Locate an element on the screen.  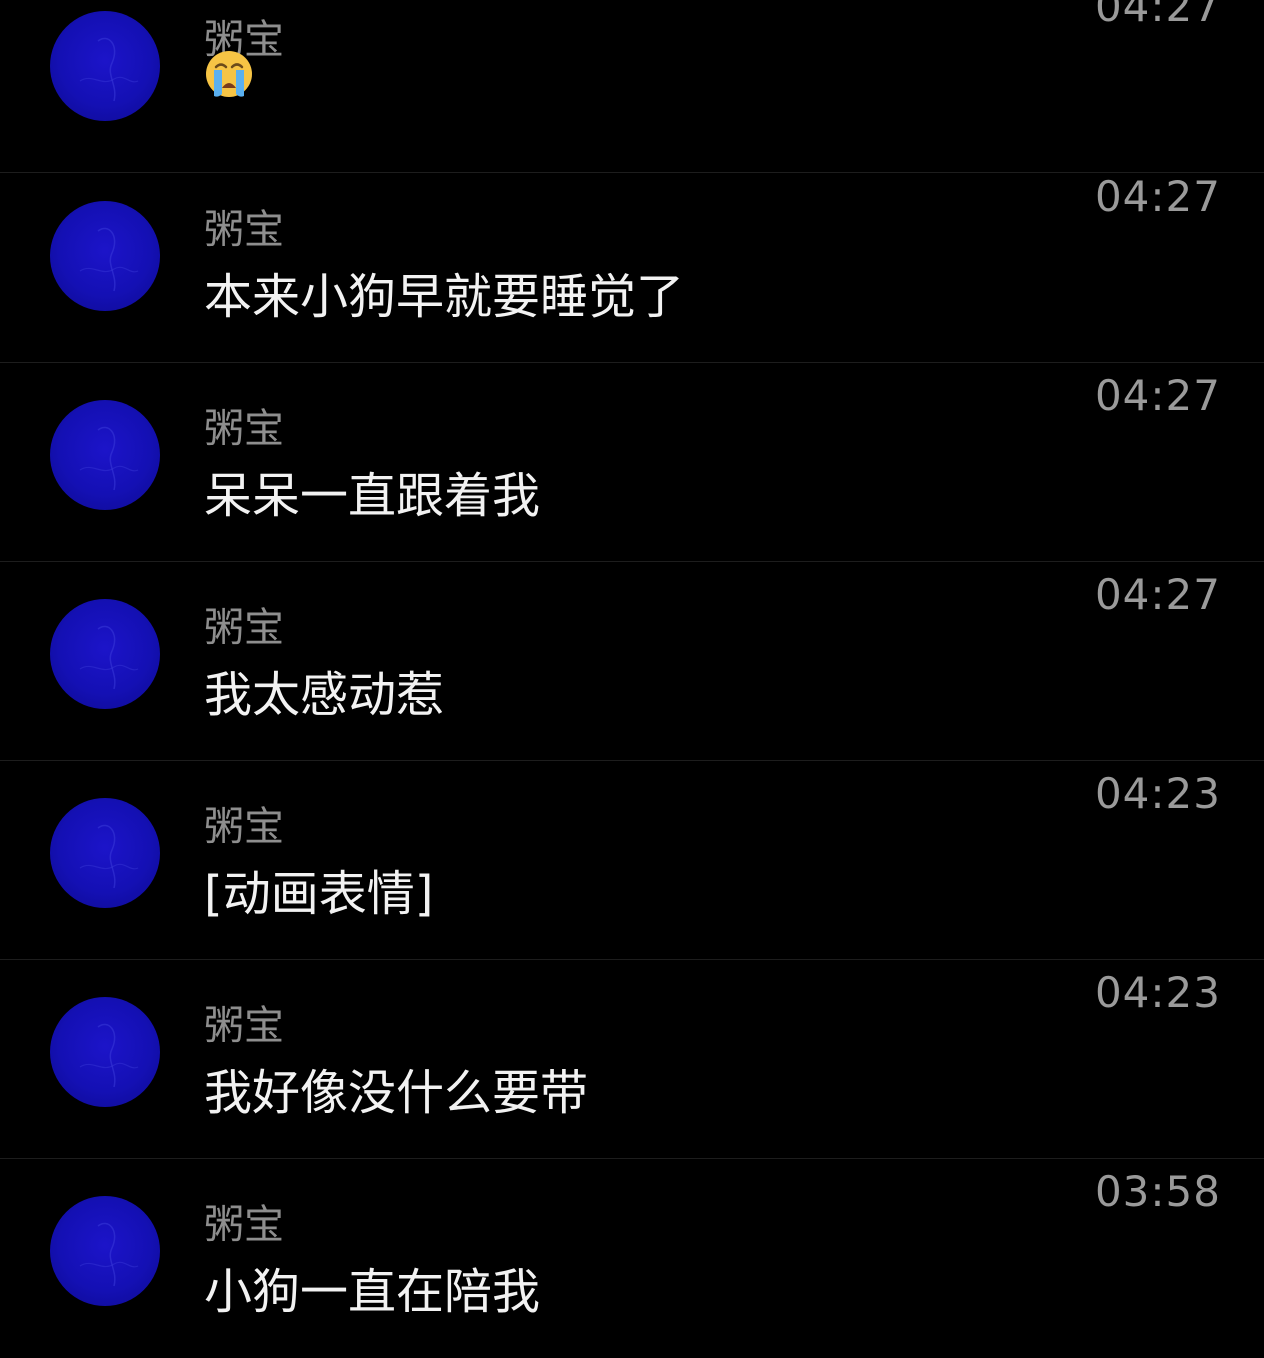
message-row: 粥宝 本来小狗早就要睡觉了 04:27 is located at coordinates (632, 263).